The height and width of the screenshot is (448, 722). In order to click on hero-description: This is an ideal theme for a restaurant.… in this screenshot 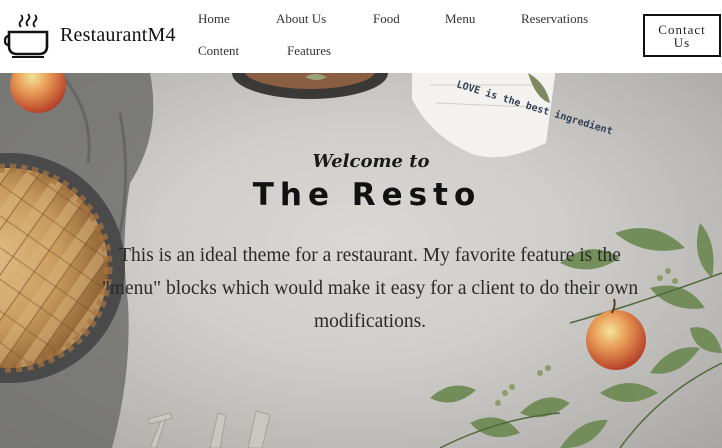, I will do `click(370, 288)`.